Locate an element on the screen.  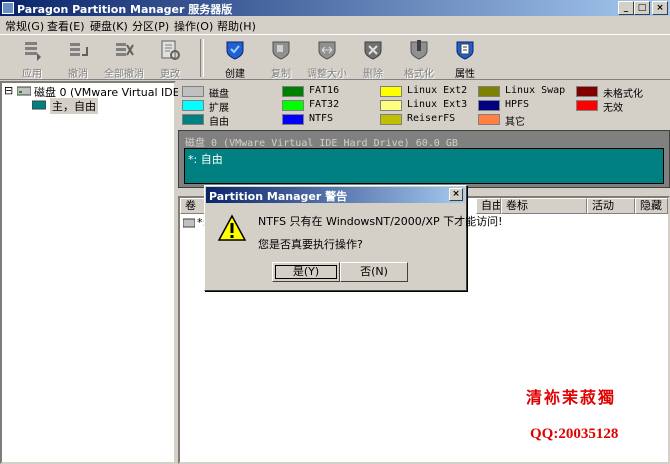
undo-all-button: 全部撤消 is located at coordinates (124, 58).